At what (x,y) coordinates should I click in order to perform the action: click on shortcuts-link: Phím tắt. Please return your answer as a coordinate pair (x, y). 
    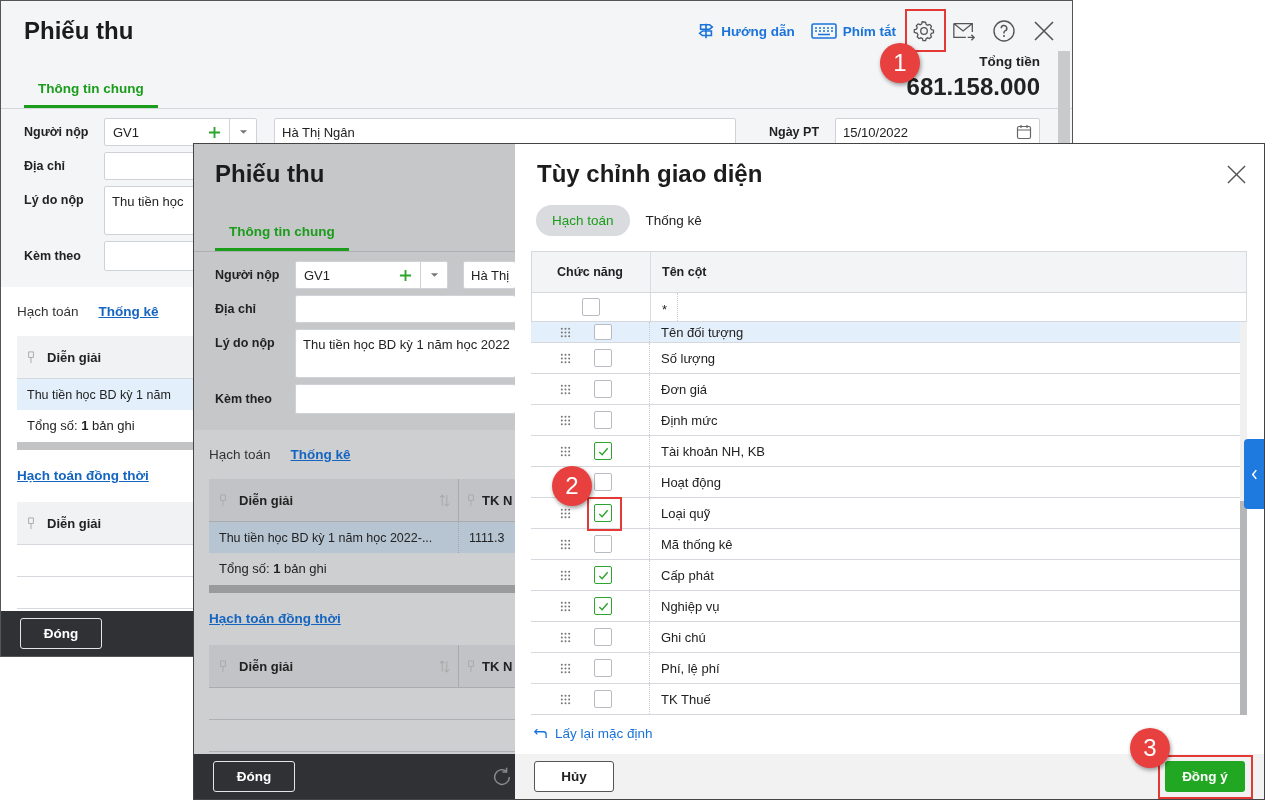
    Looking at the image, I should click on (853, 31).